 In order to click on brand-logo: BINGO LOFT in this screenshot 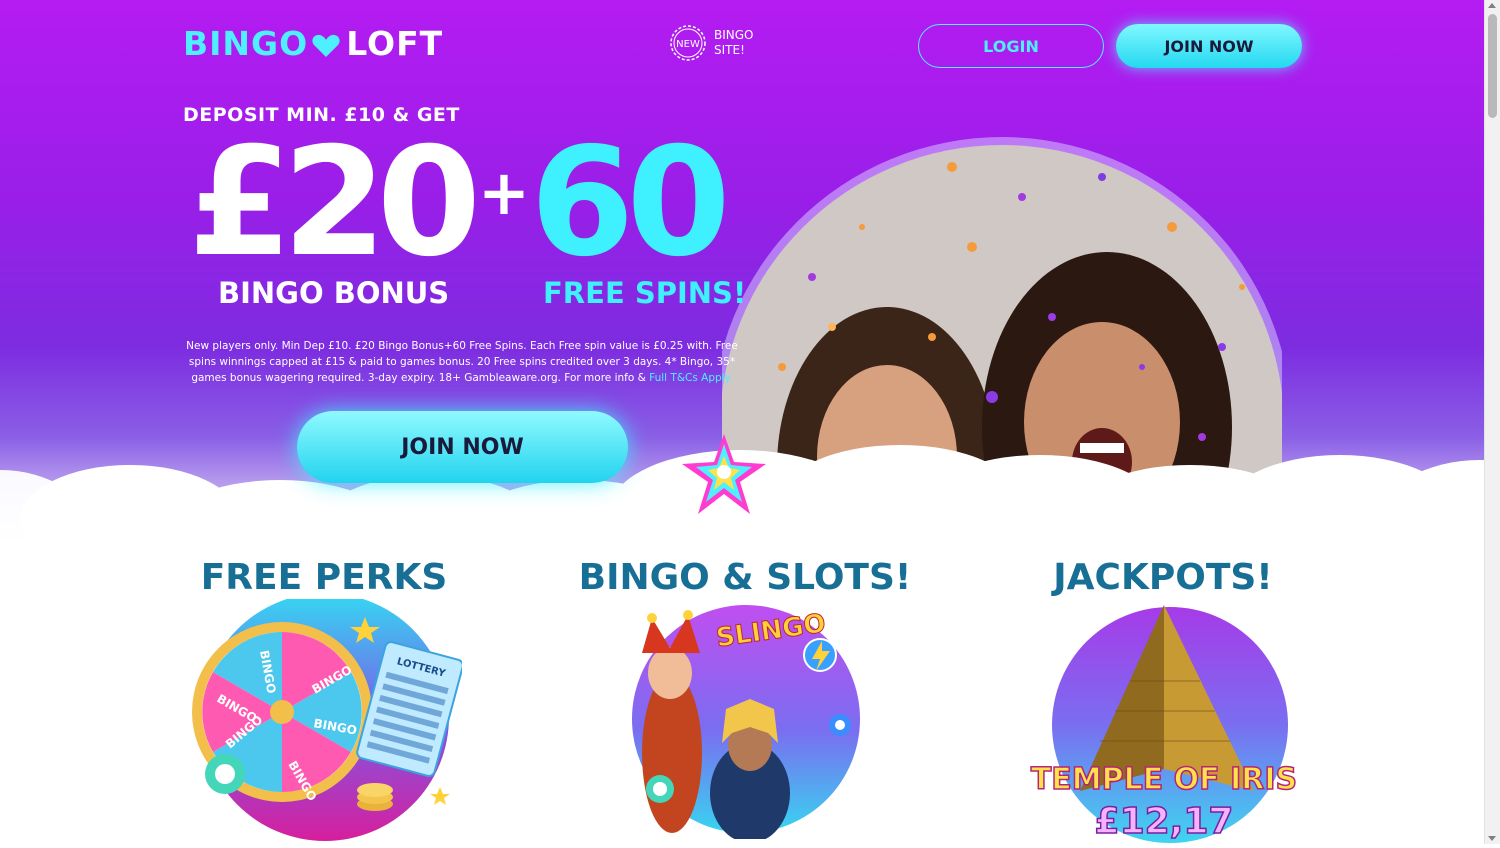, I will do `click(313, 43)`.